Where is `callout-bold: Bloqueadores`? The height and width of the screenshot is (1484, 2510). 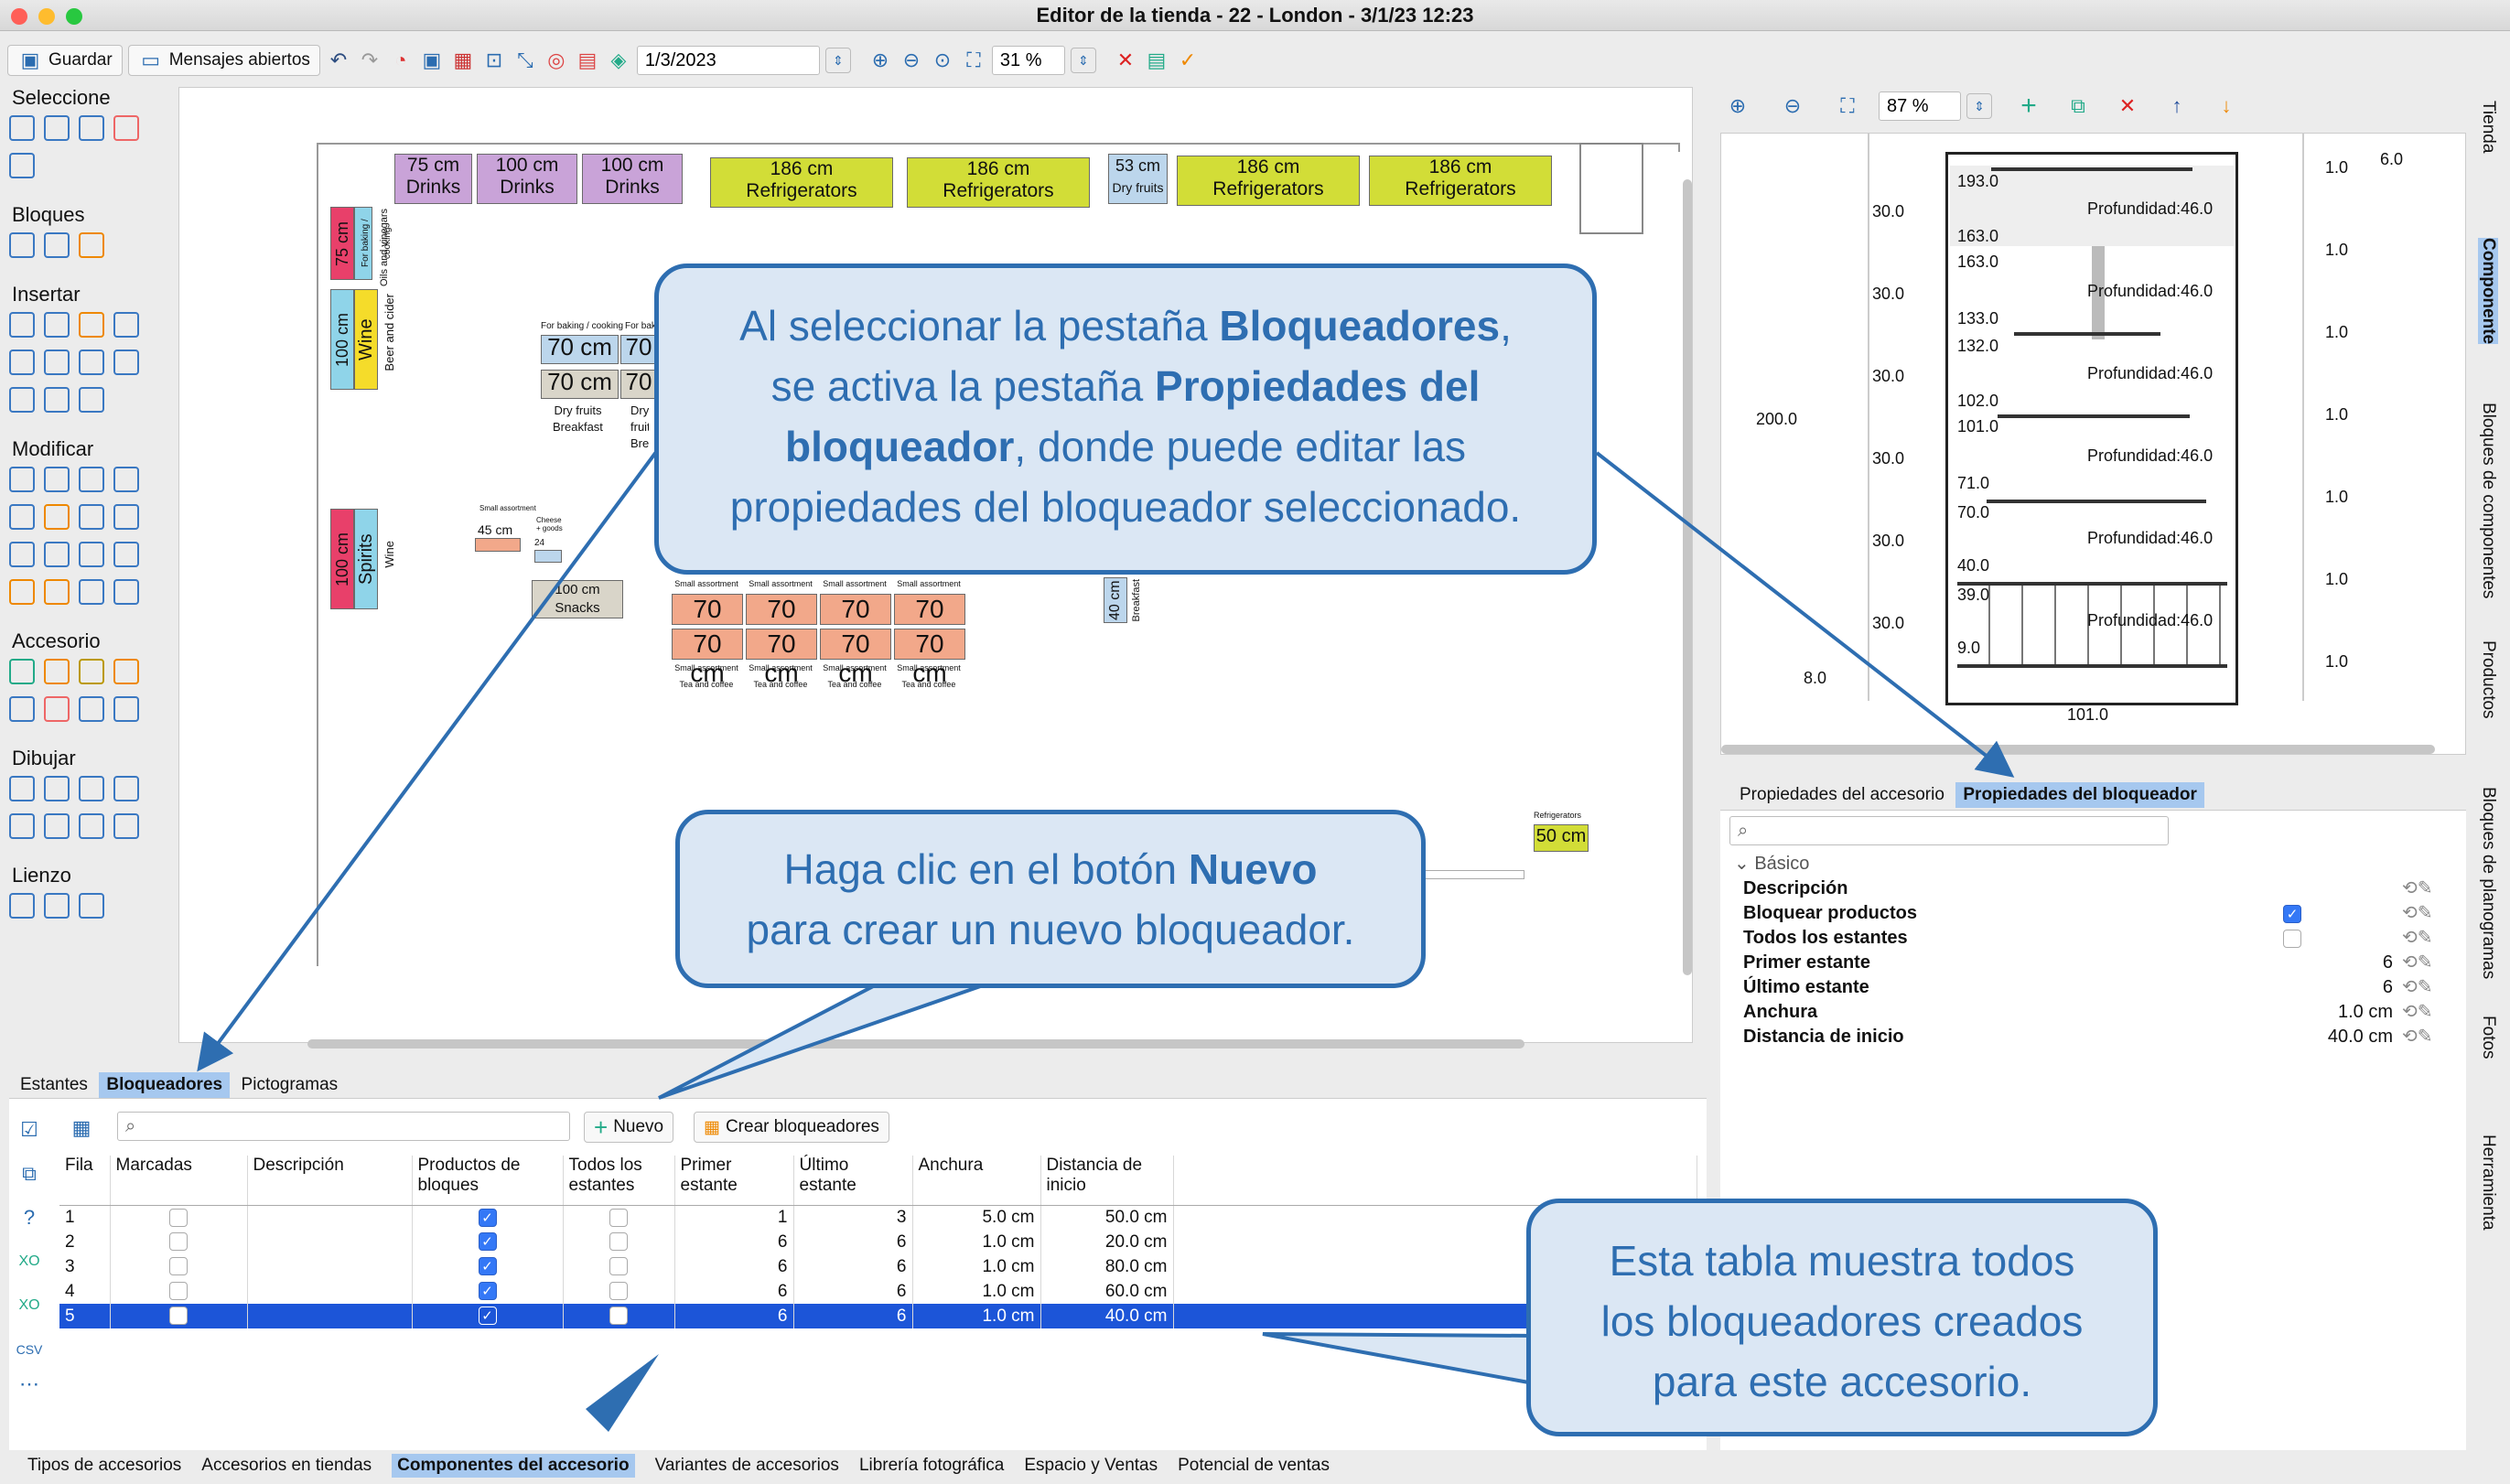 callout-bold: Bloqueadores is located at coordinates (1360, 325).